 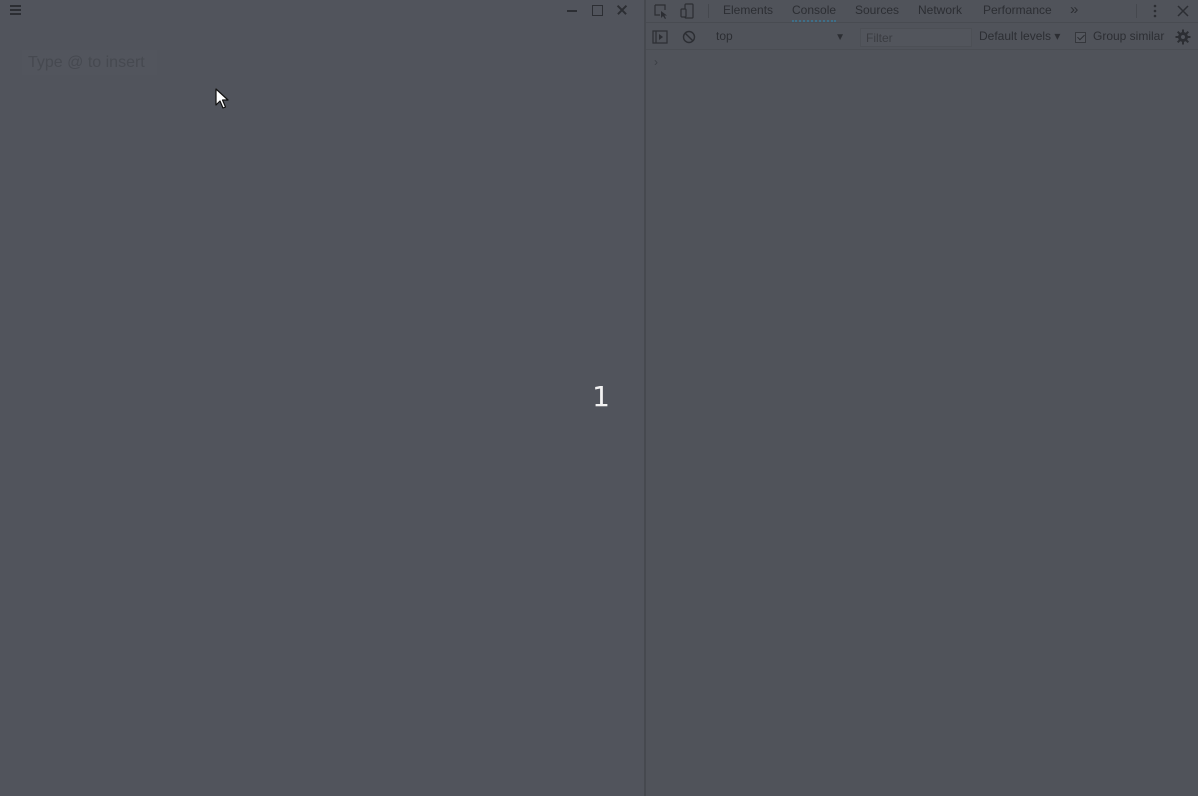 What do you see at coordinates (1183, 11) in the screenshot?
I see `close-devtools-icon` at bounding box center [1183, 11].